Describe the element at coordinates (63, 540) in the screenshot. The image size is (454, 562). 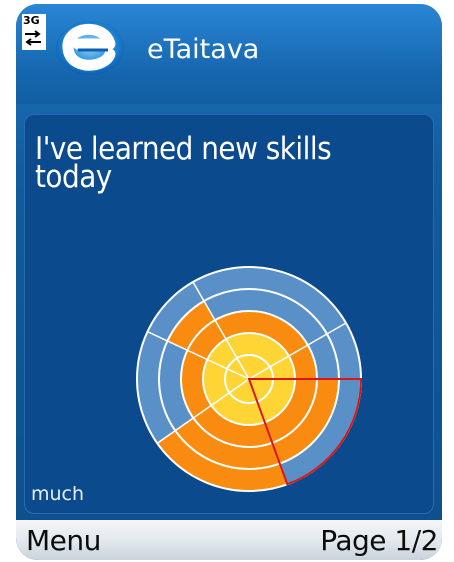
I see `menu-softkey: Menu` at that location.